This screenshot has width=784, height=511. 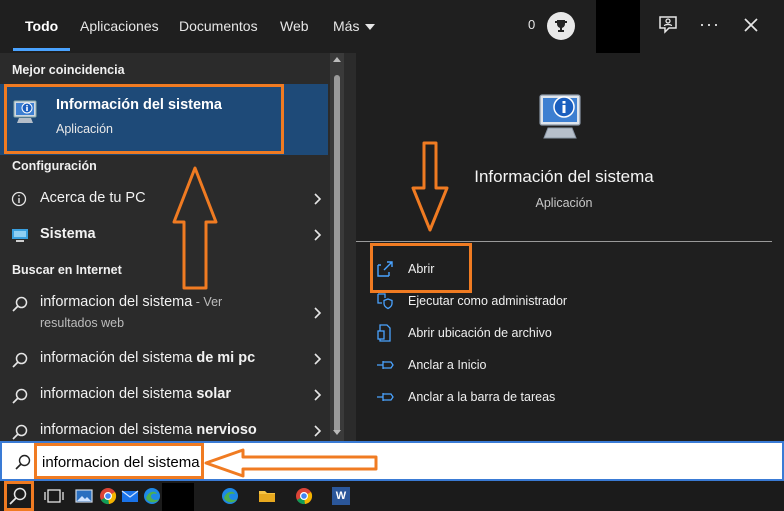 What do you see at coordinates (84, 496) in the screenshot?
I see `photos-icon` at bounding box center [84, 496].